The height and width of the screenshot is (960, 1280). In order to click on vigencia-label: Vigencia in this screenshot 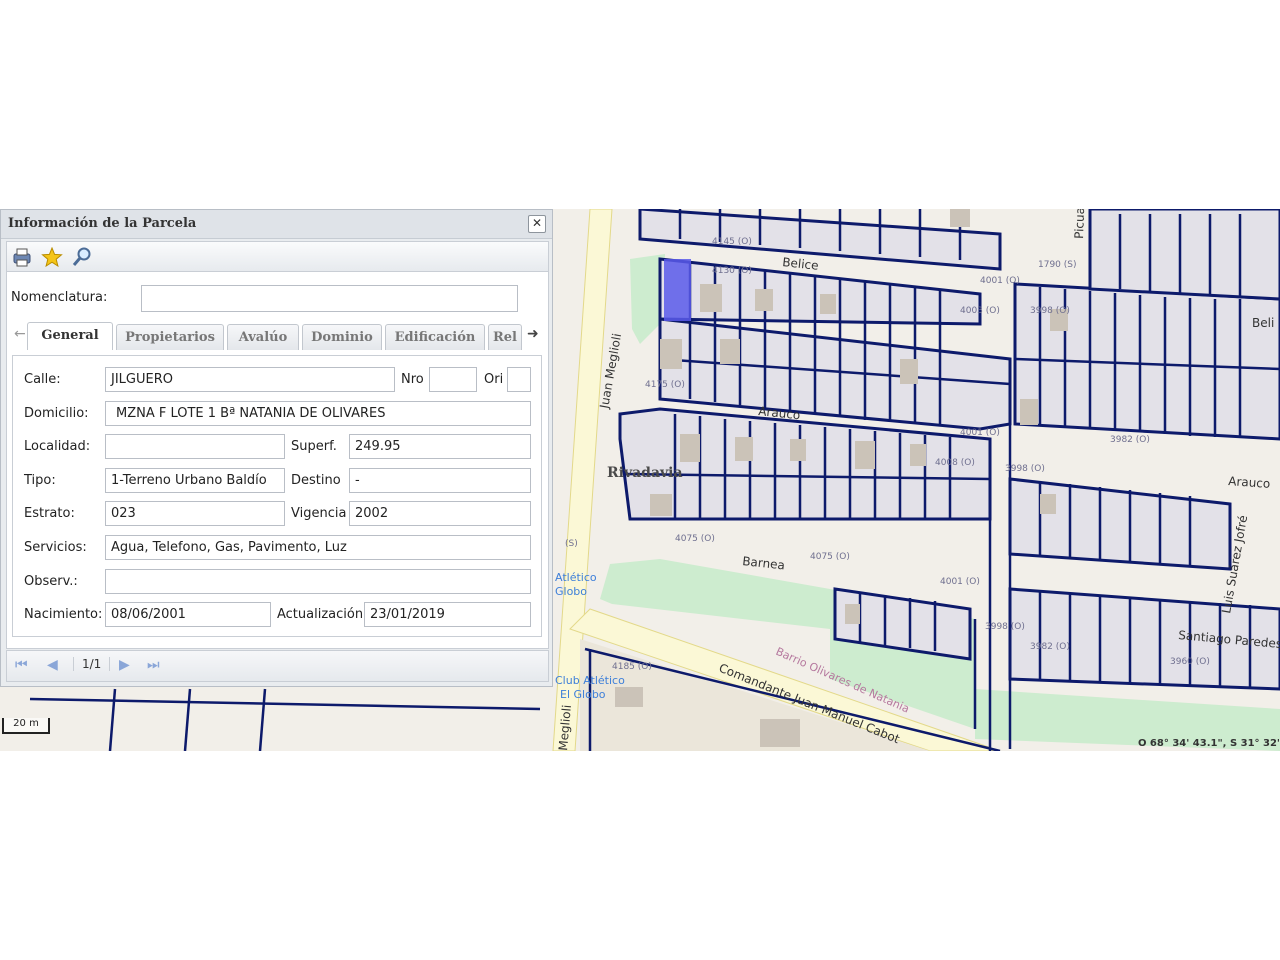, I will do `click(319, 513)`.